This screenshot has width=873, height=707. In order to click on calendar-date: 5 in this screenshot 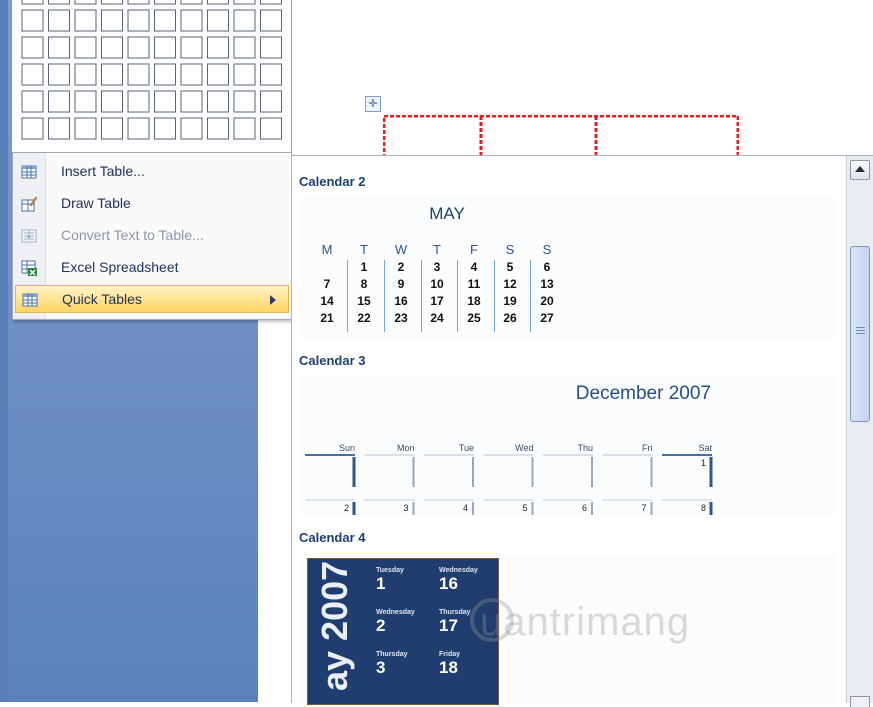, I will do `click(510, 267)`.